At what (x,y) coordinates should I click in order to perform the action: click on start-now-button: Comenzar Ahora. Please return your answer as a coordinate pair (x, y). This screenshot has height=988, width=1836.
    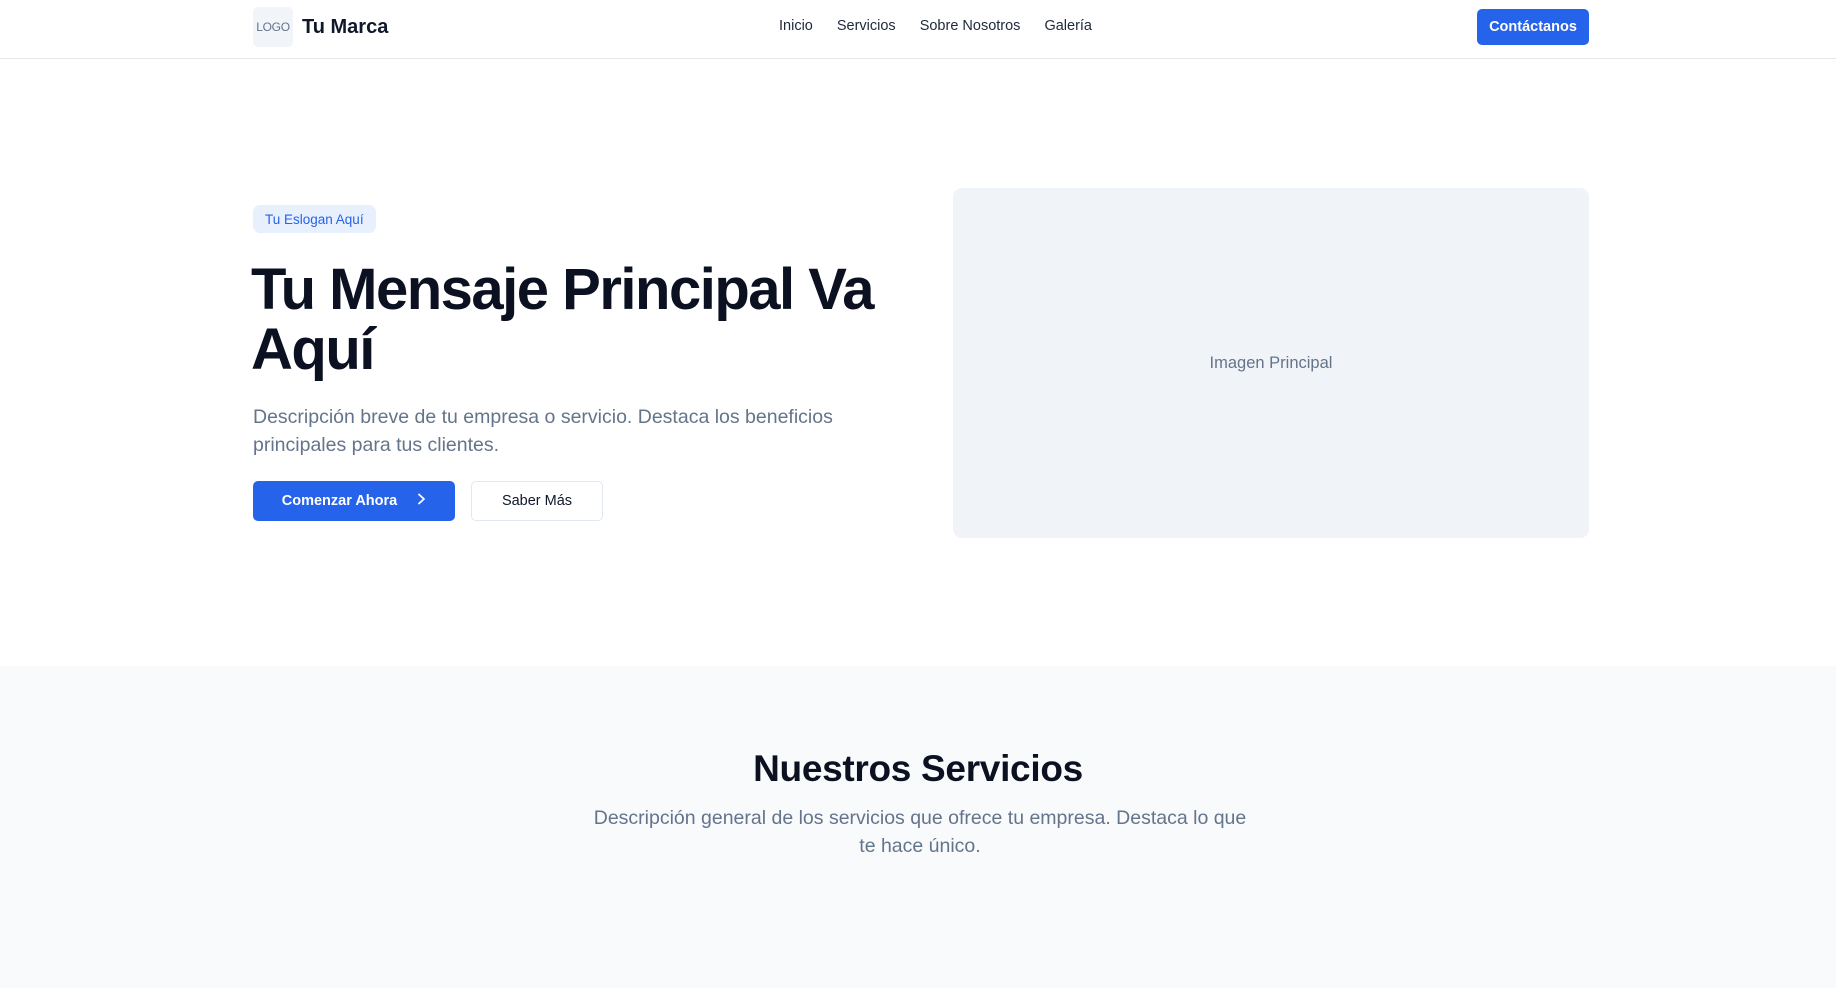
    Looking at the image, I should click on (354, 501).